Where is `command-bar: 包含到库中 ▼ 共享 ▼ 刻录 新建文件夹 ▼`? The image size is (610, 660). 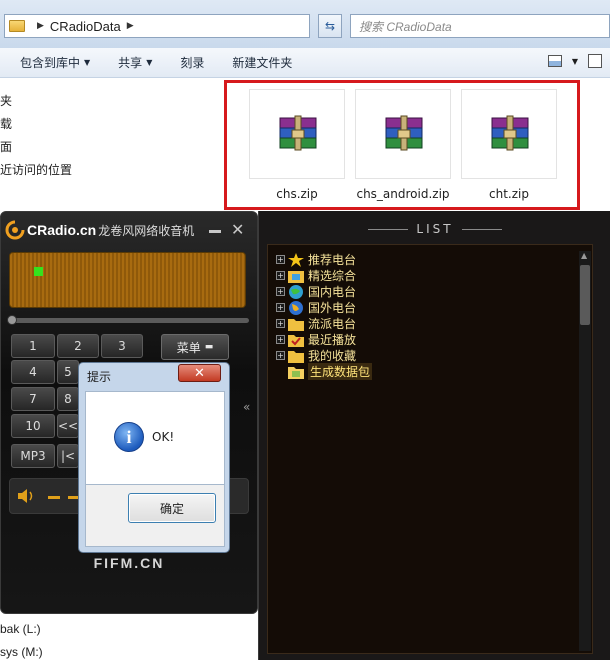
command-bar: 包含到库中 ▼ 共享 ▼ 刻录 新建文件夹 ▼ is located at coordinates (305, 63).